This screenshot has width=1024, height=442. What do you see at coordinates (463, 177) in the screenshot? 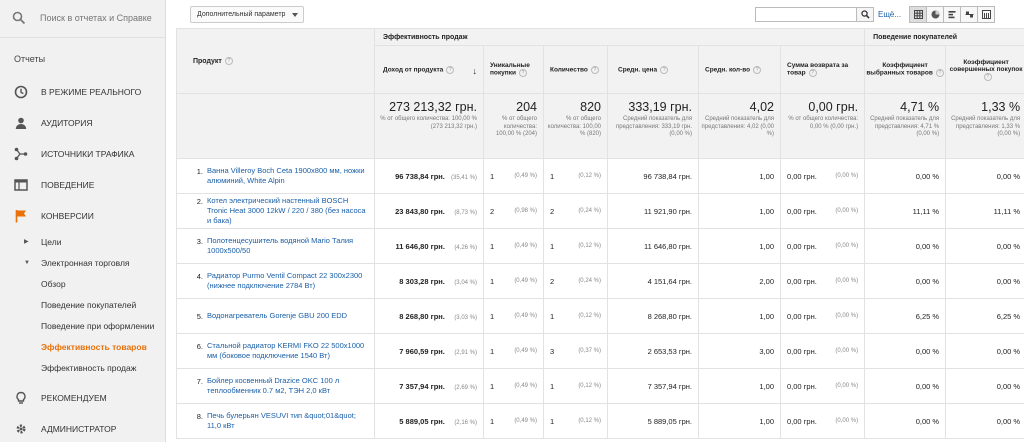
I see `revenue-percent: (35,41 %)` at bounding box center [463, 177].